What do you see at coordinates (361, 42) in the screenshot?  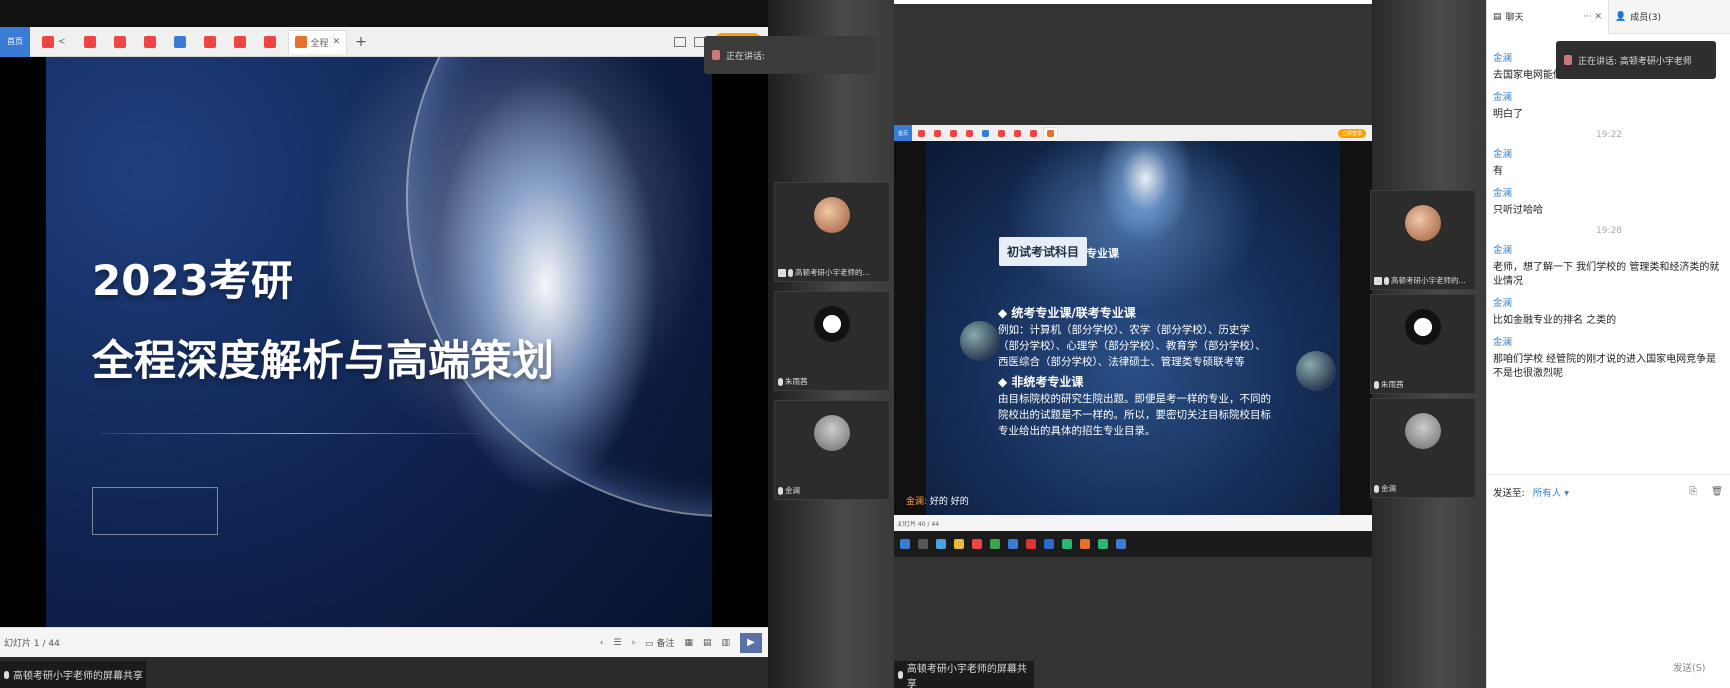 I see `add-tab-icon: +` at bounding box center [361, 42].